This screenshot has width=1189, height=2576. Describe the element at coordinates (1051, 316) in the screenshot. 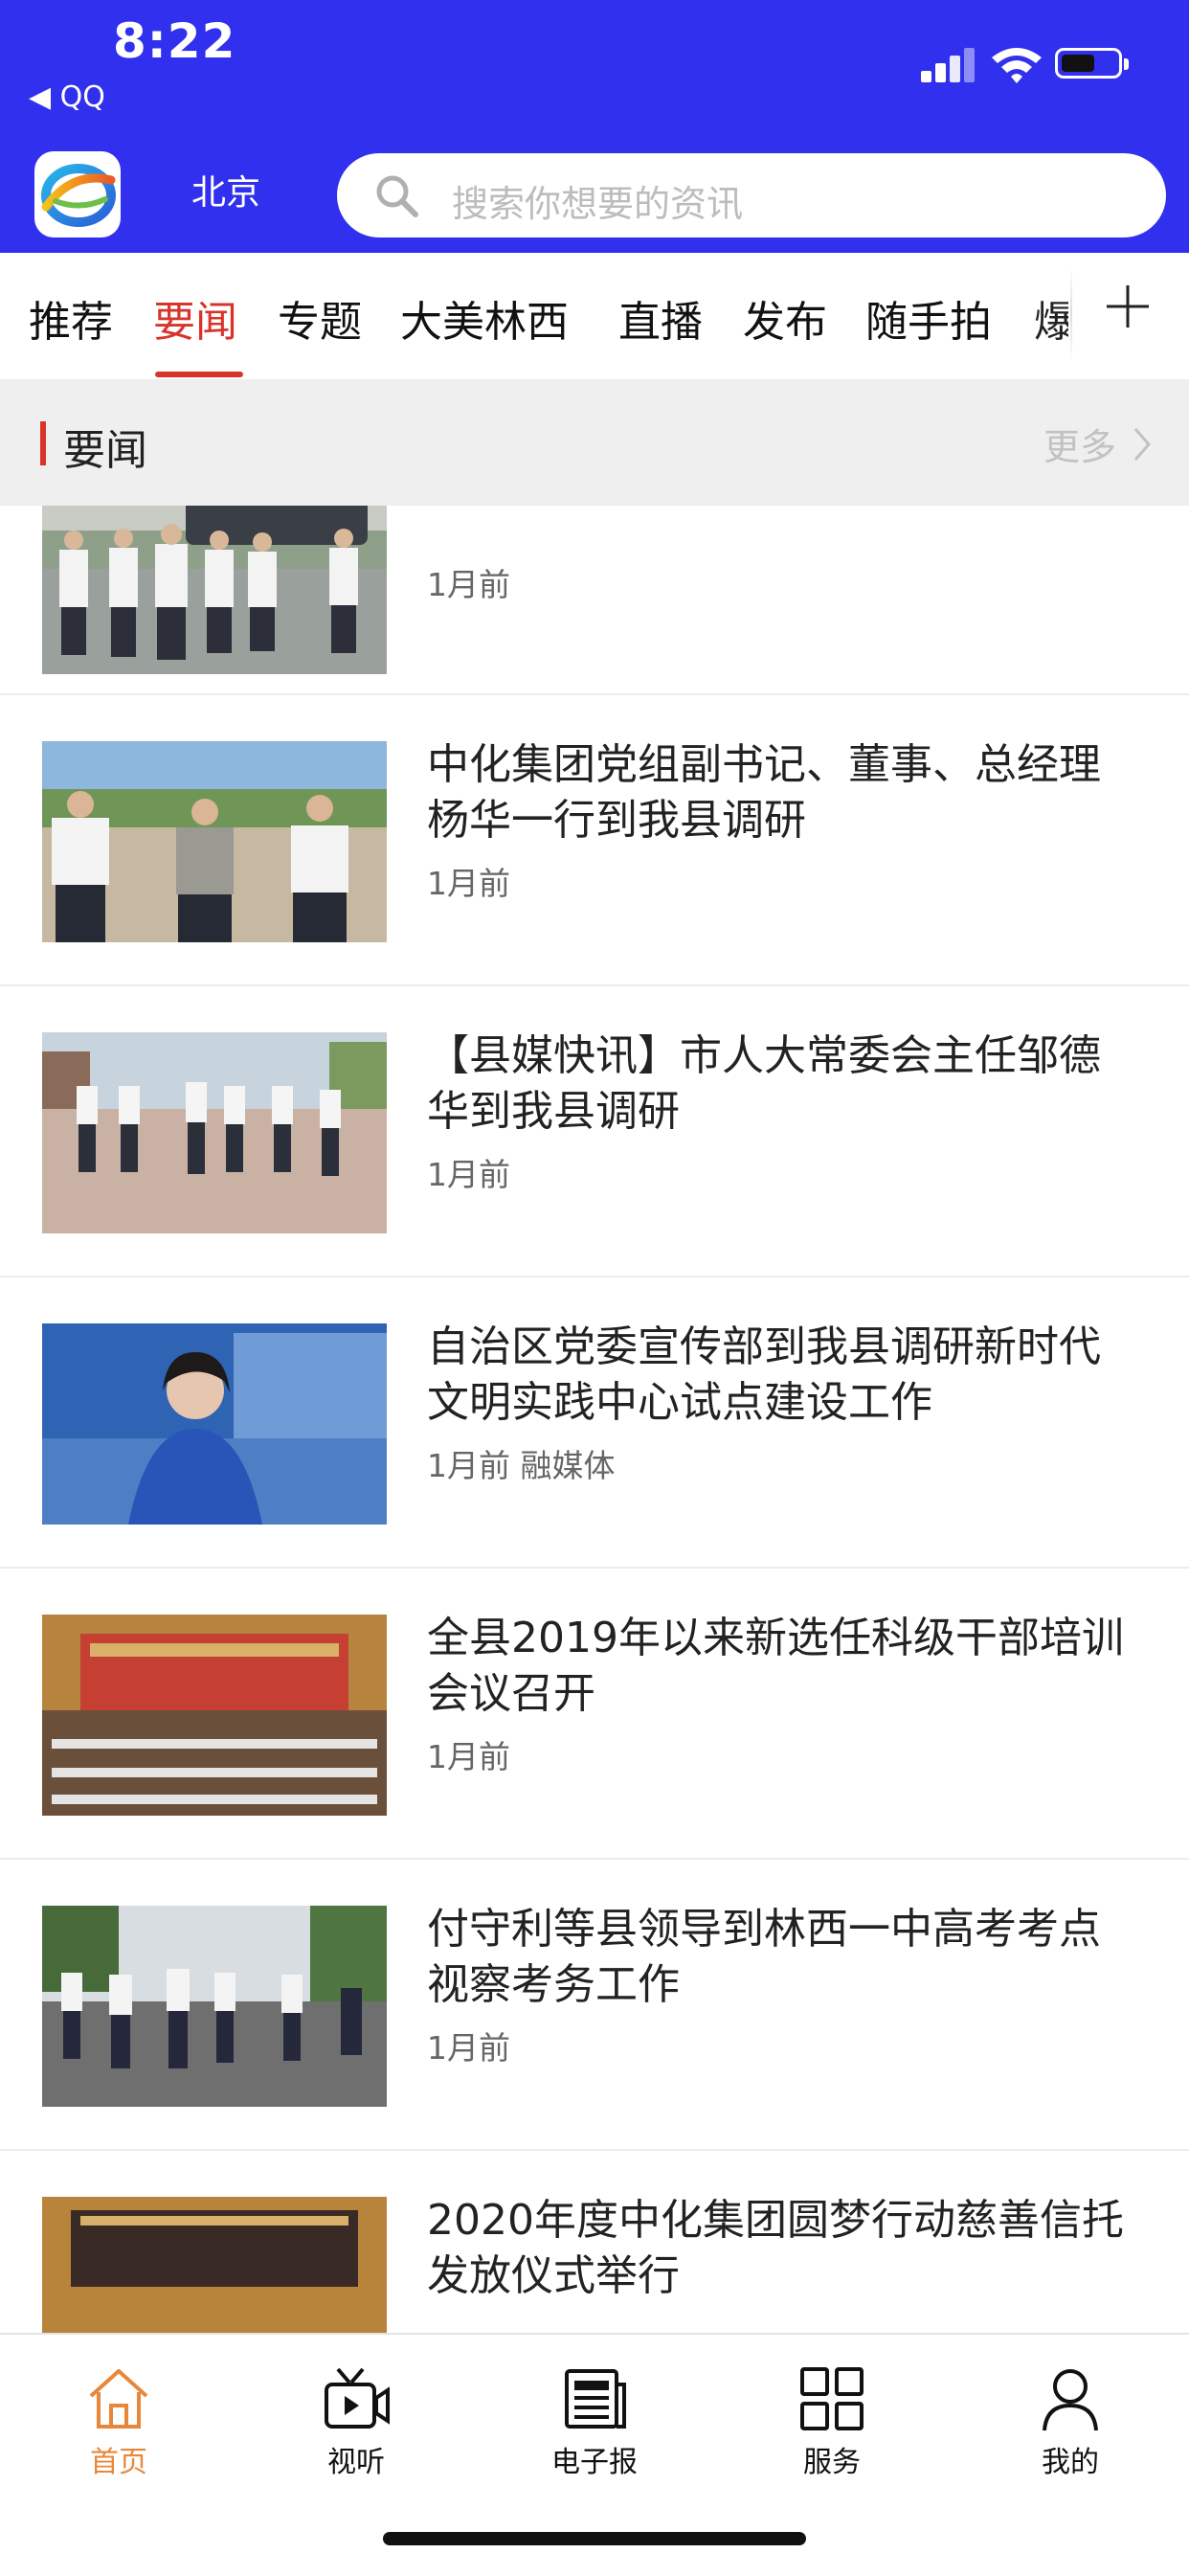

I see `tab-more-partial: 爆` at that location.